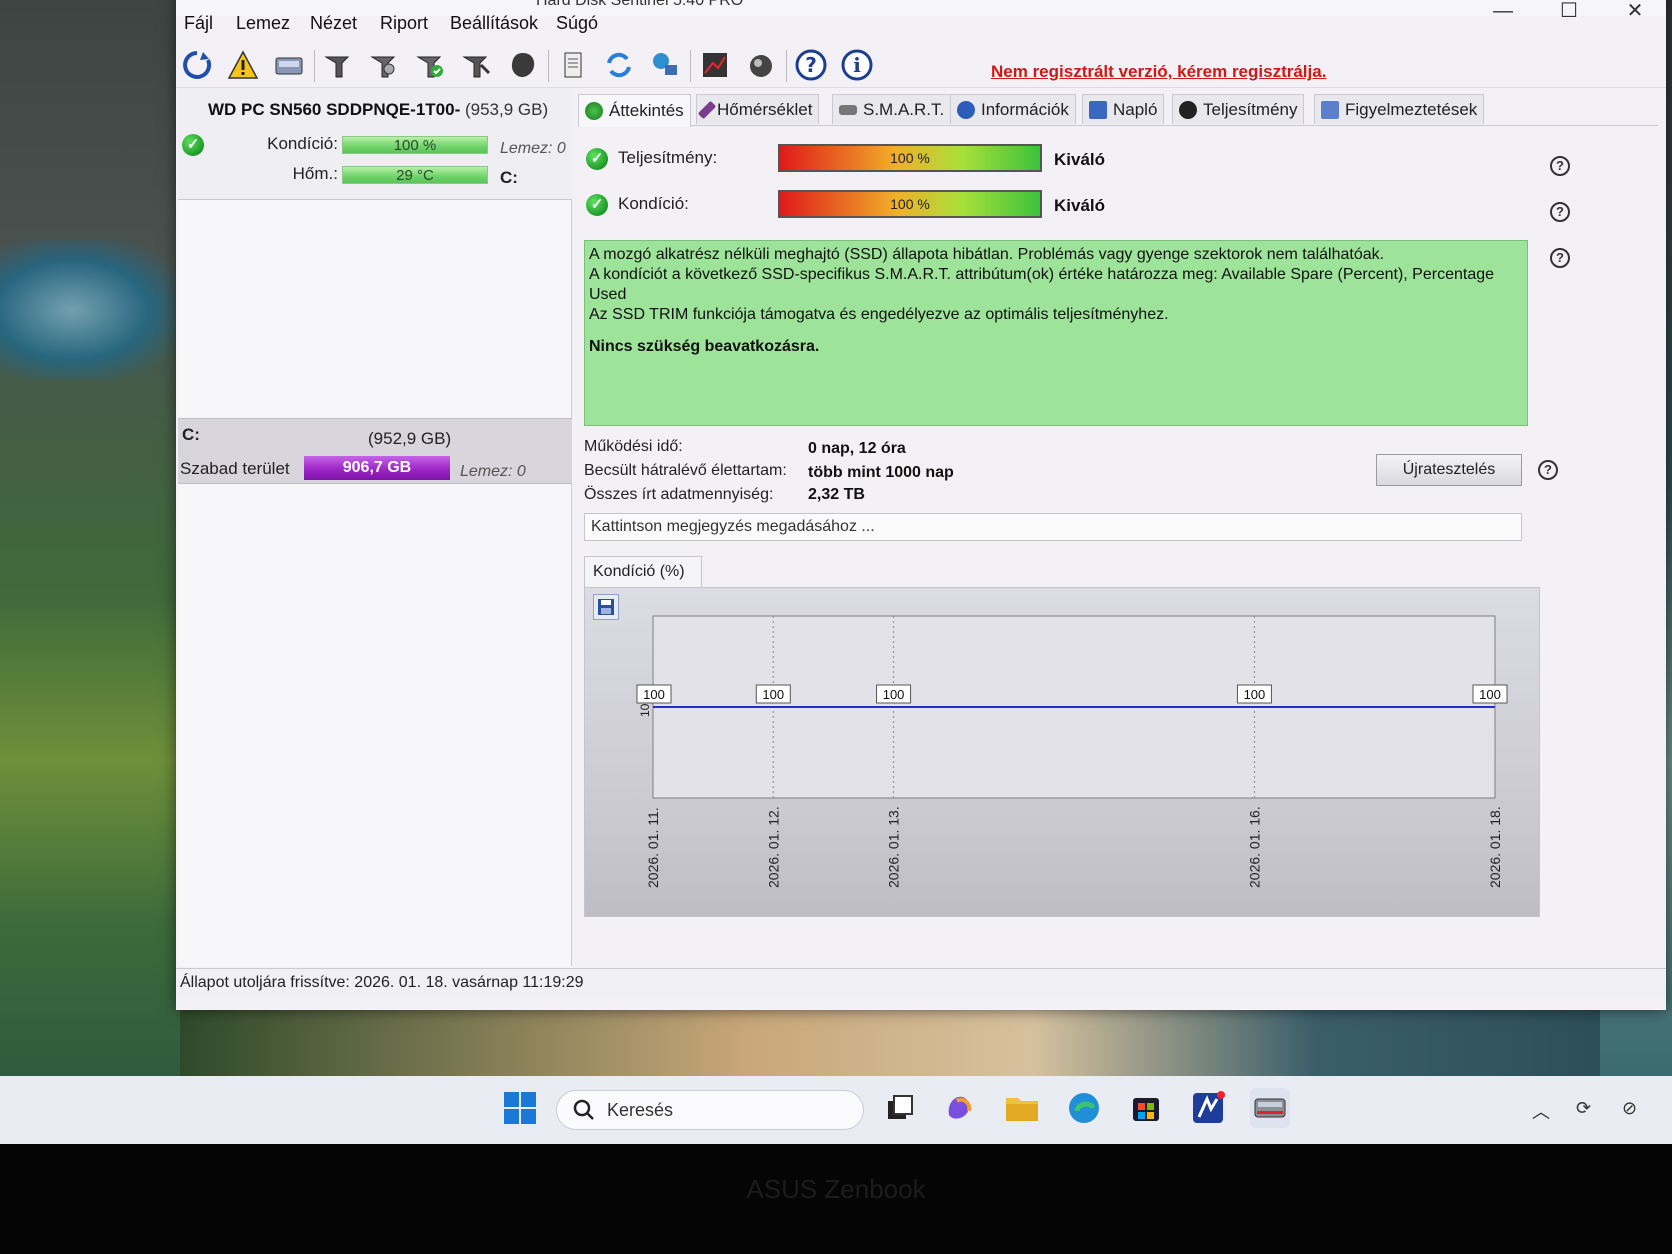 This screenshot has width=1672, height=1254. I want to click on tab-log: Napló, so click(1123, 109).